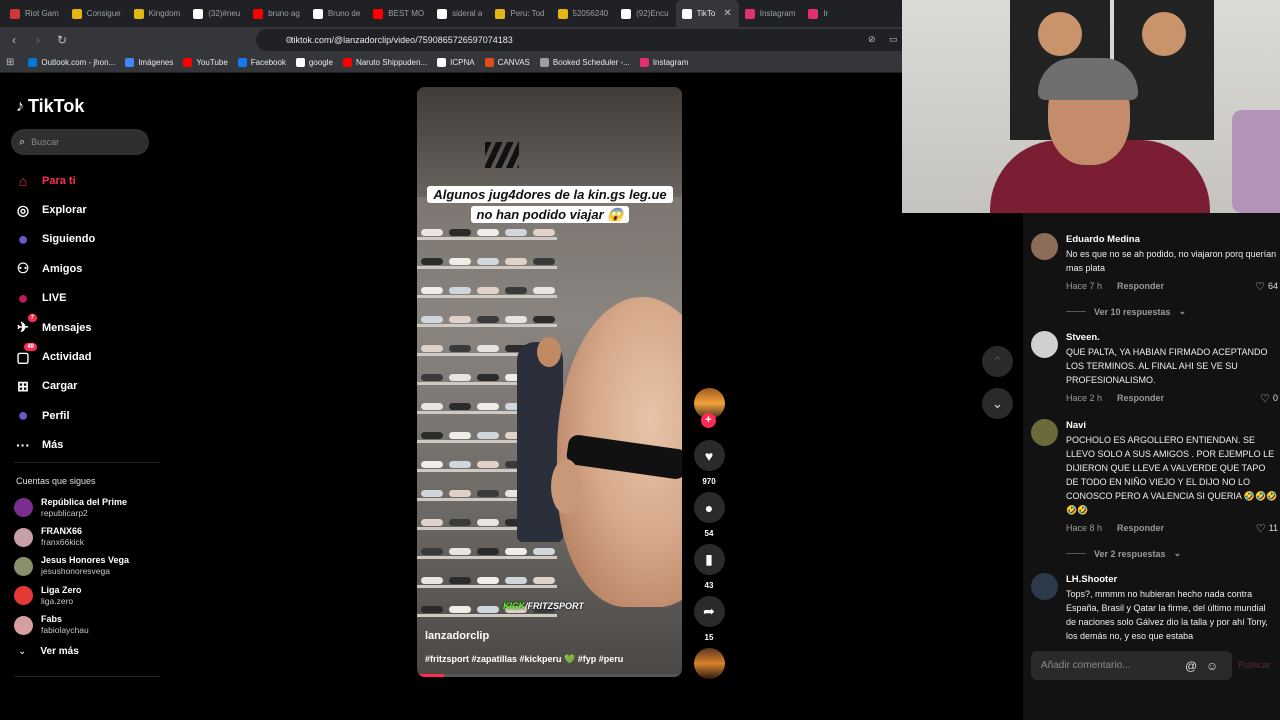  I want to click on save-button: ▮ 43, so click(709, 567).